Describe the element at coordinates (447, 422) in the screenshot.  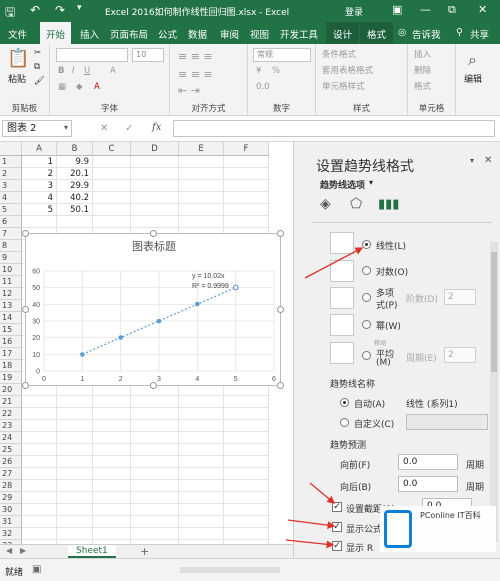
I see `custom-name-input` at that location.